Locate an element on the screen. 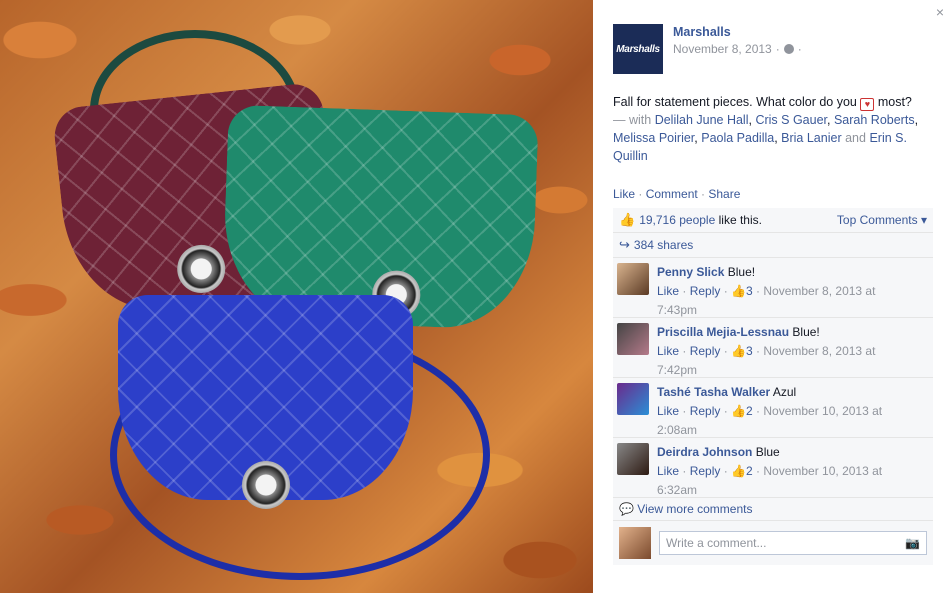 Image resolution: width=952 pixels, height=593 pixels. current-user-avatar is located at coordinates (635, 543).